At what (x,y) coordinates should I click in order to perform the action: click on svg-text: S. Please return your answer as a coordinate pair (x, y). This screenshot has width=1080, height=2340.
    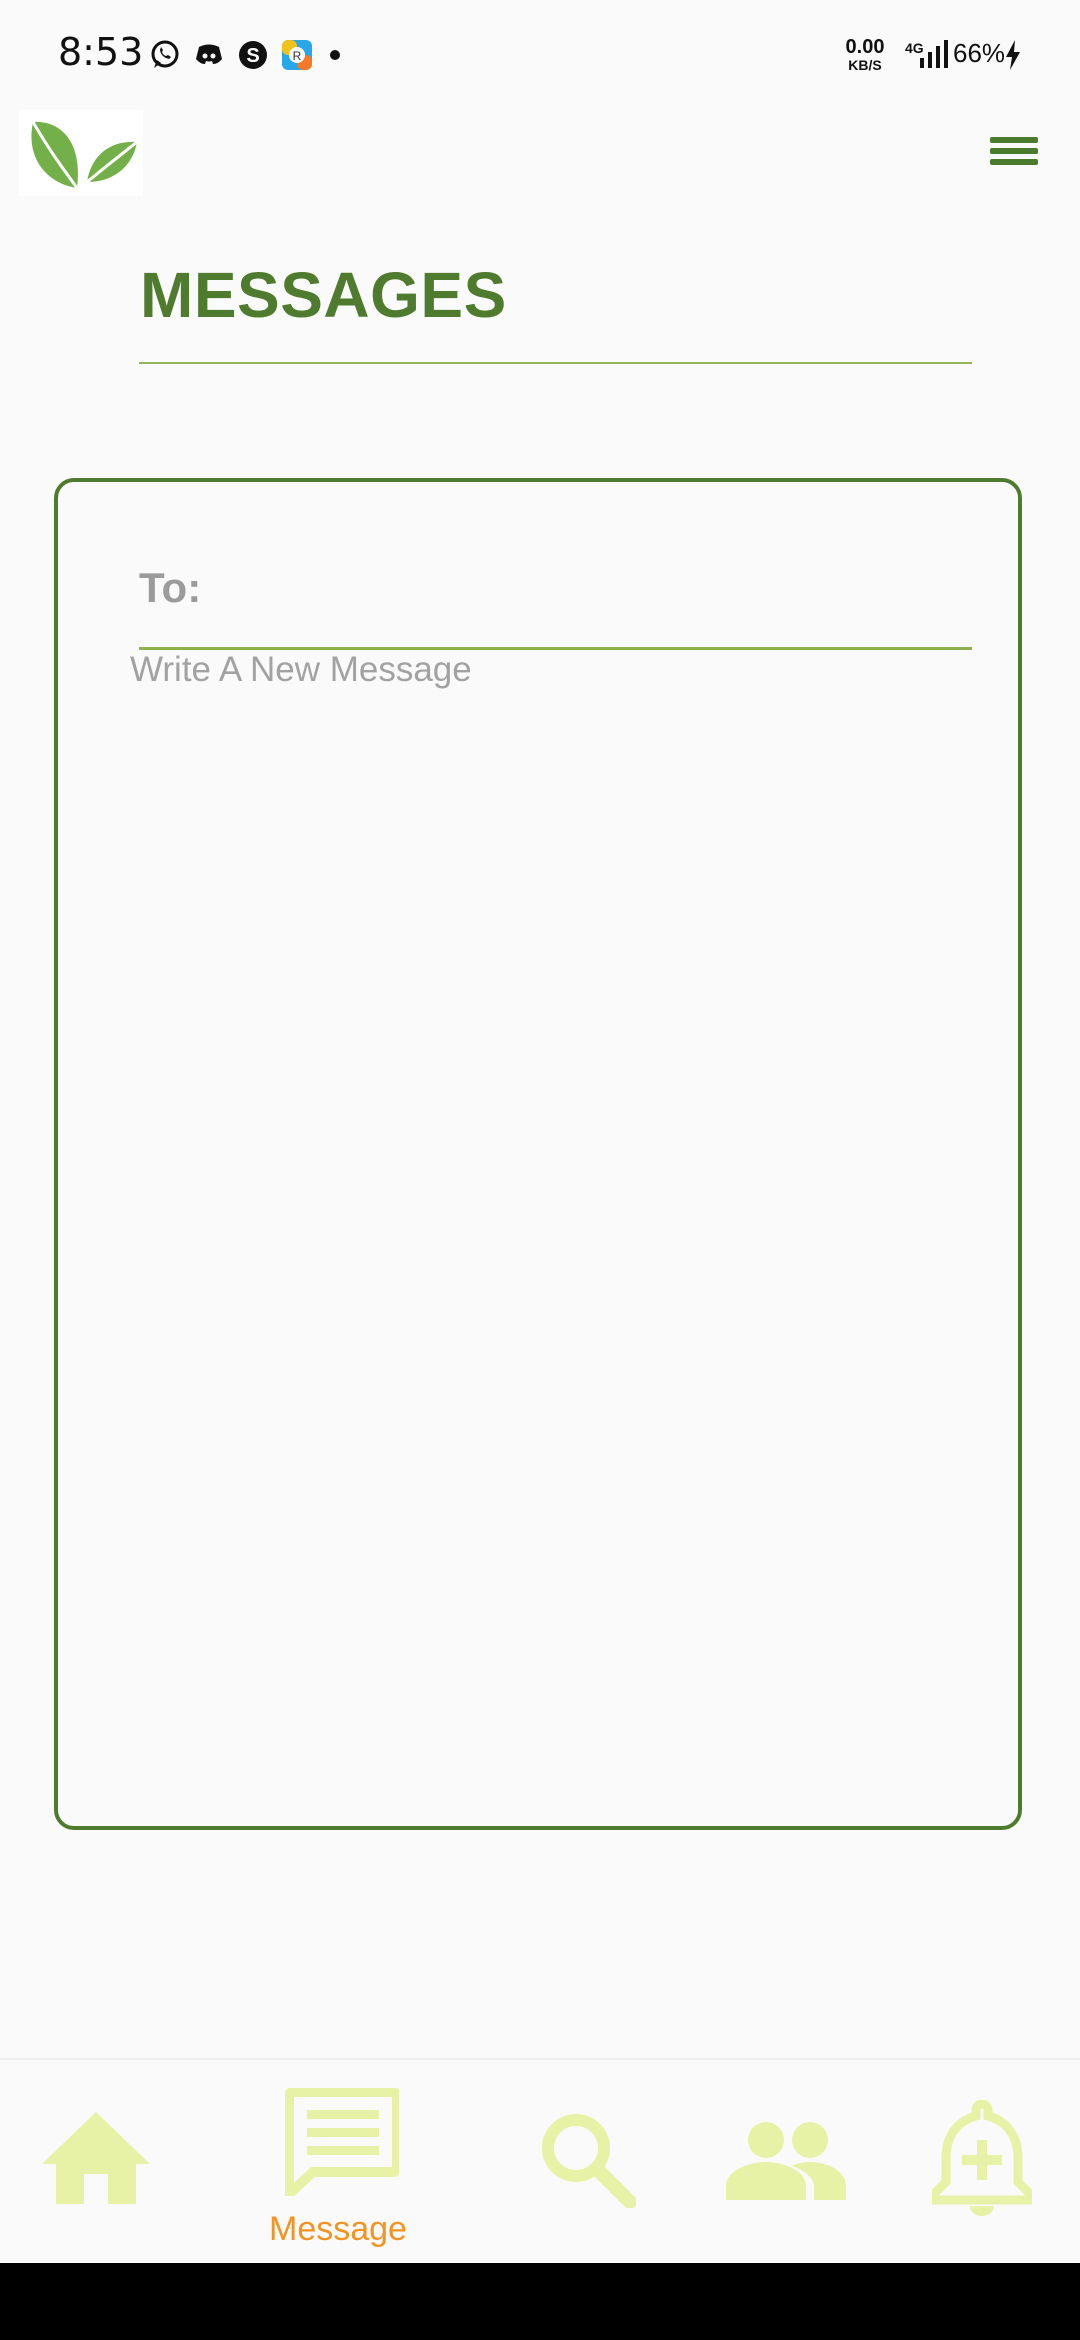
    Looking at the image, I should click on (252, 56).